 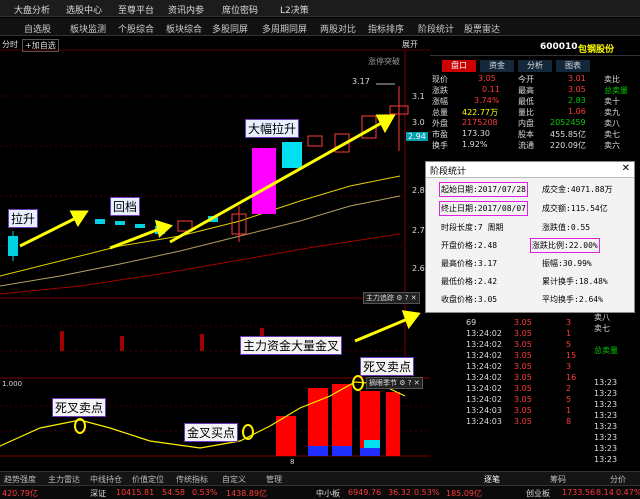 I want to click on tick-row: 69 3.05 3, so click(x=519, y=322).